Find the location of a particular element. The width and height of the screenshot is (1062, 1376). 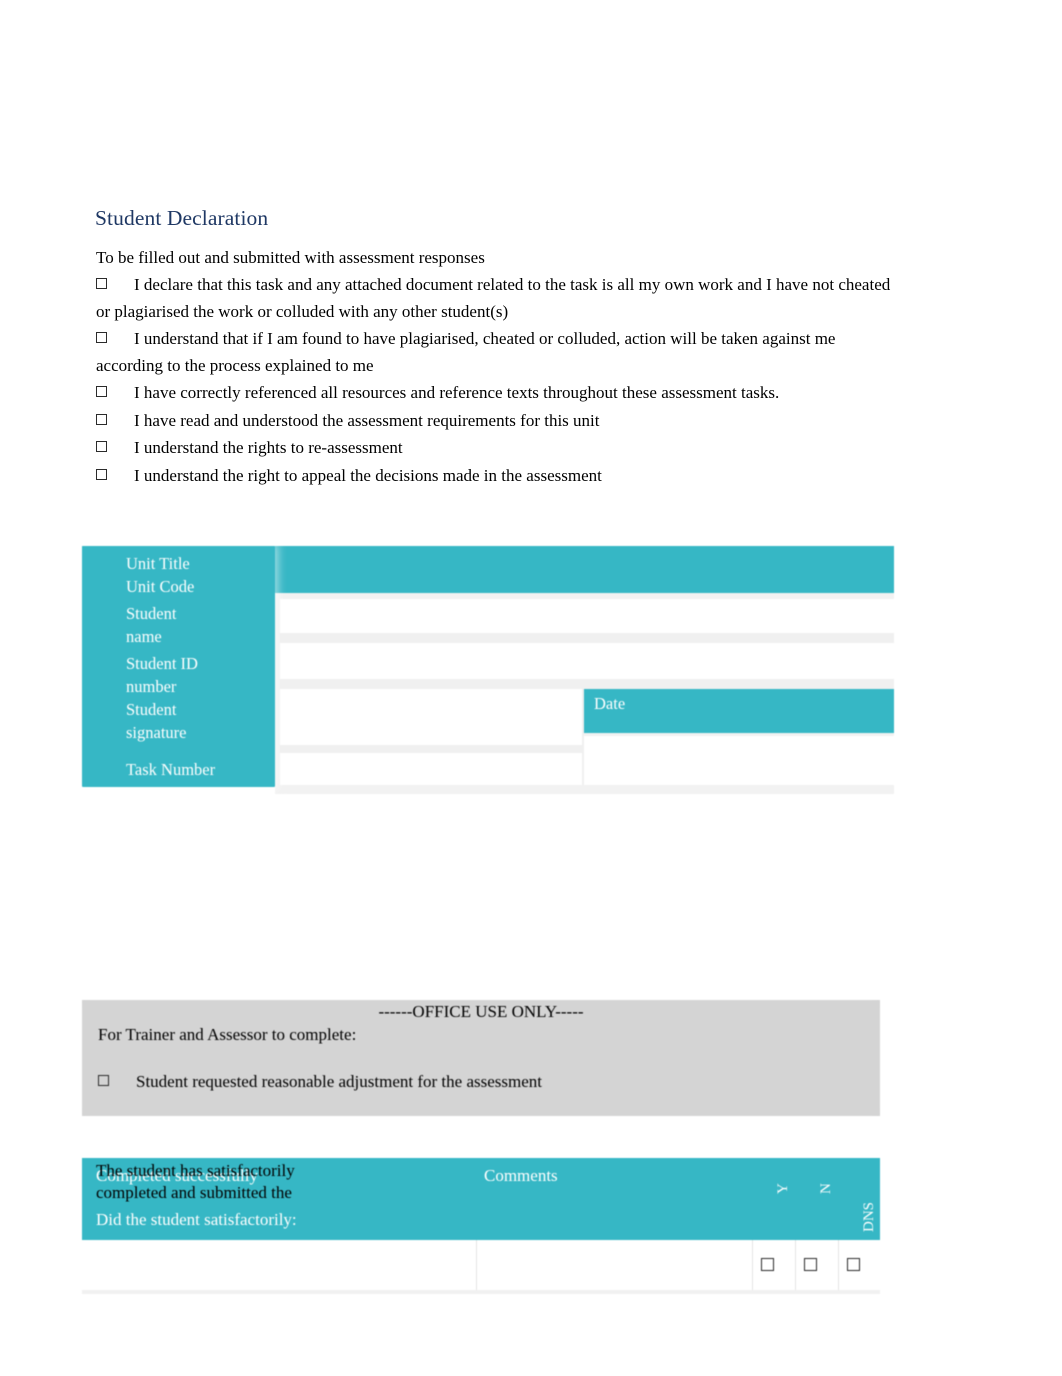

field-student-signature is located at coordinates (431, 717).